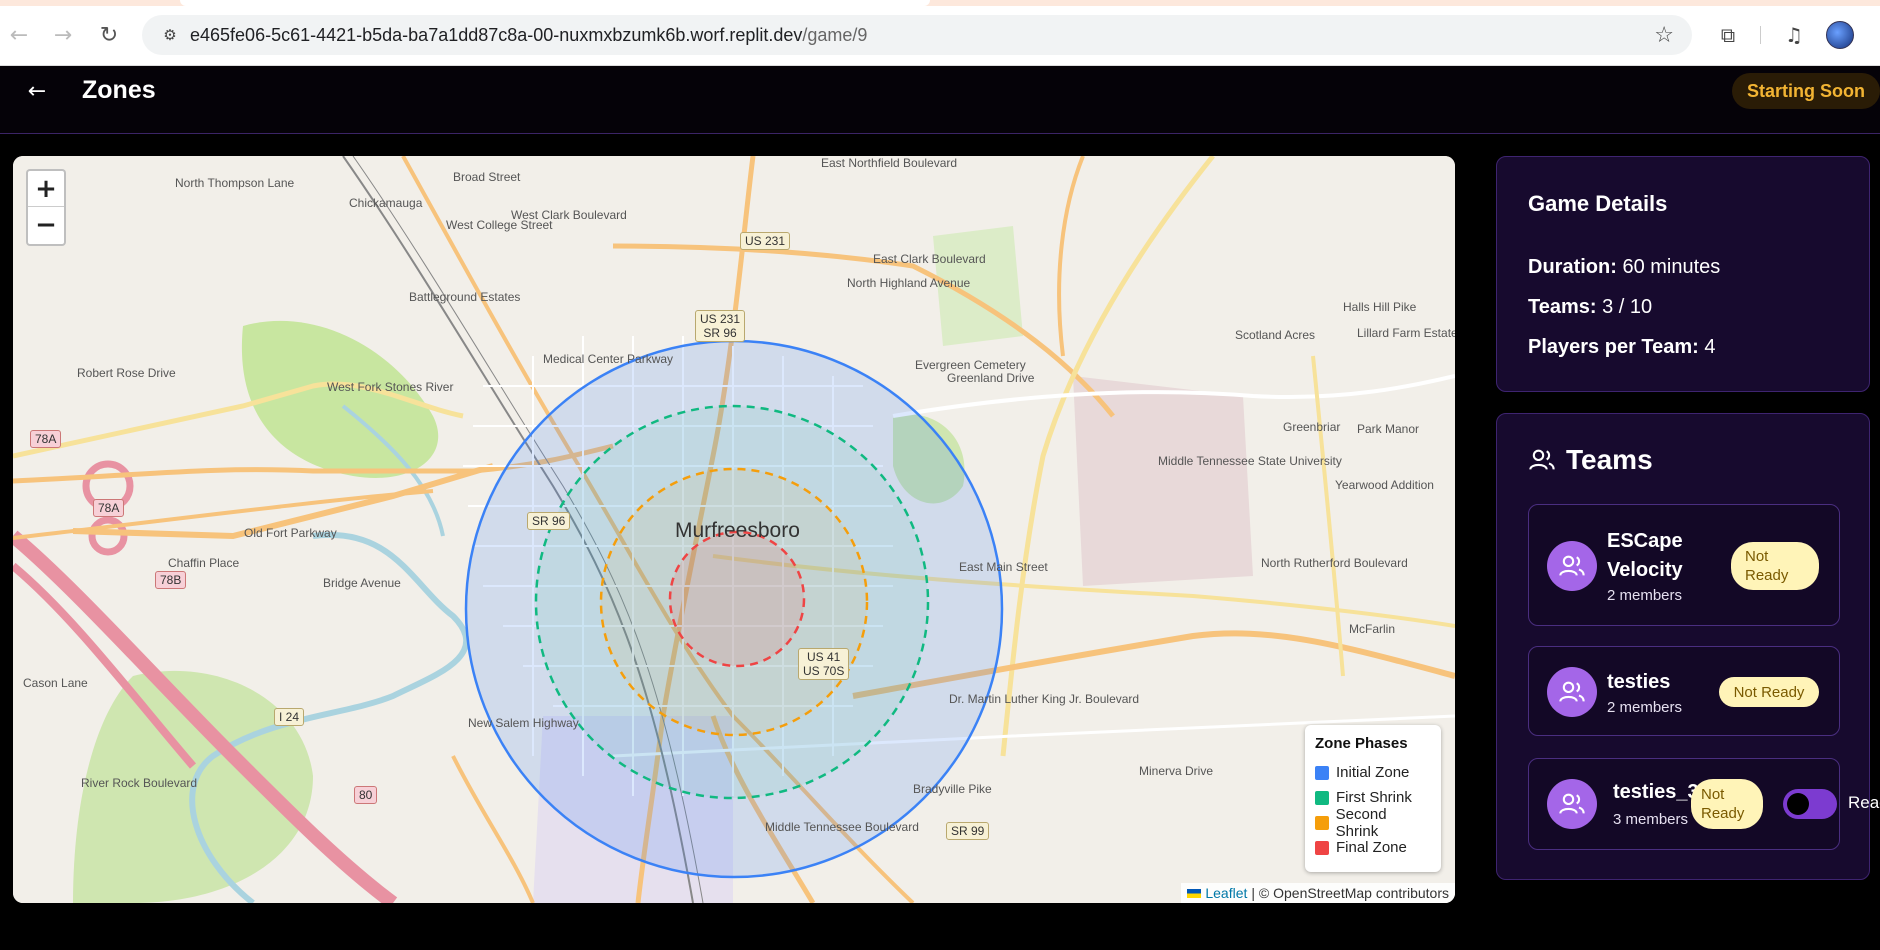 The width and height of the screenshot is (1880, 950). What do you see at coordinates (362, 583) in the screenshot?
I see `map-label: Bridge Avenue` at bounding box center [362, 583].